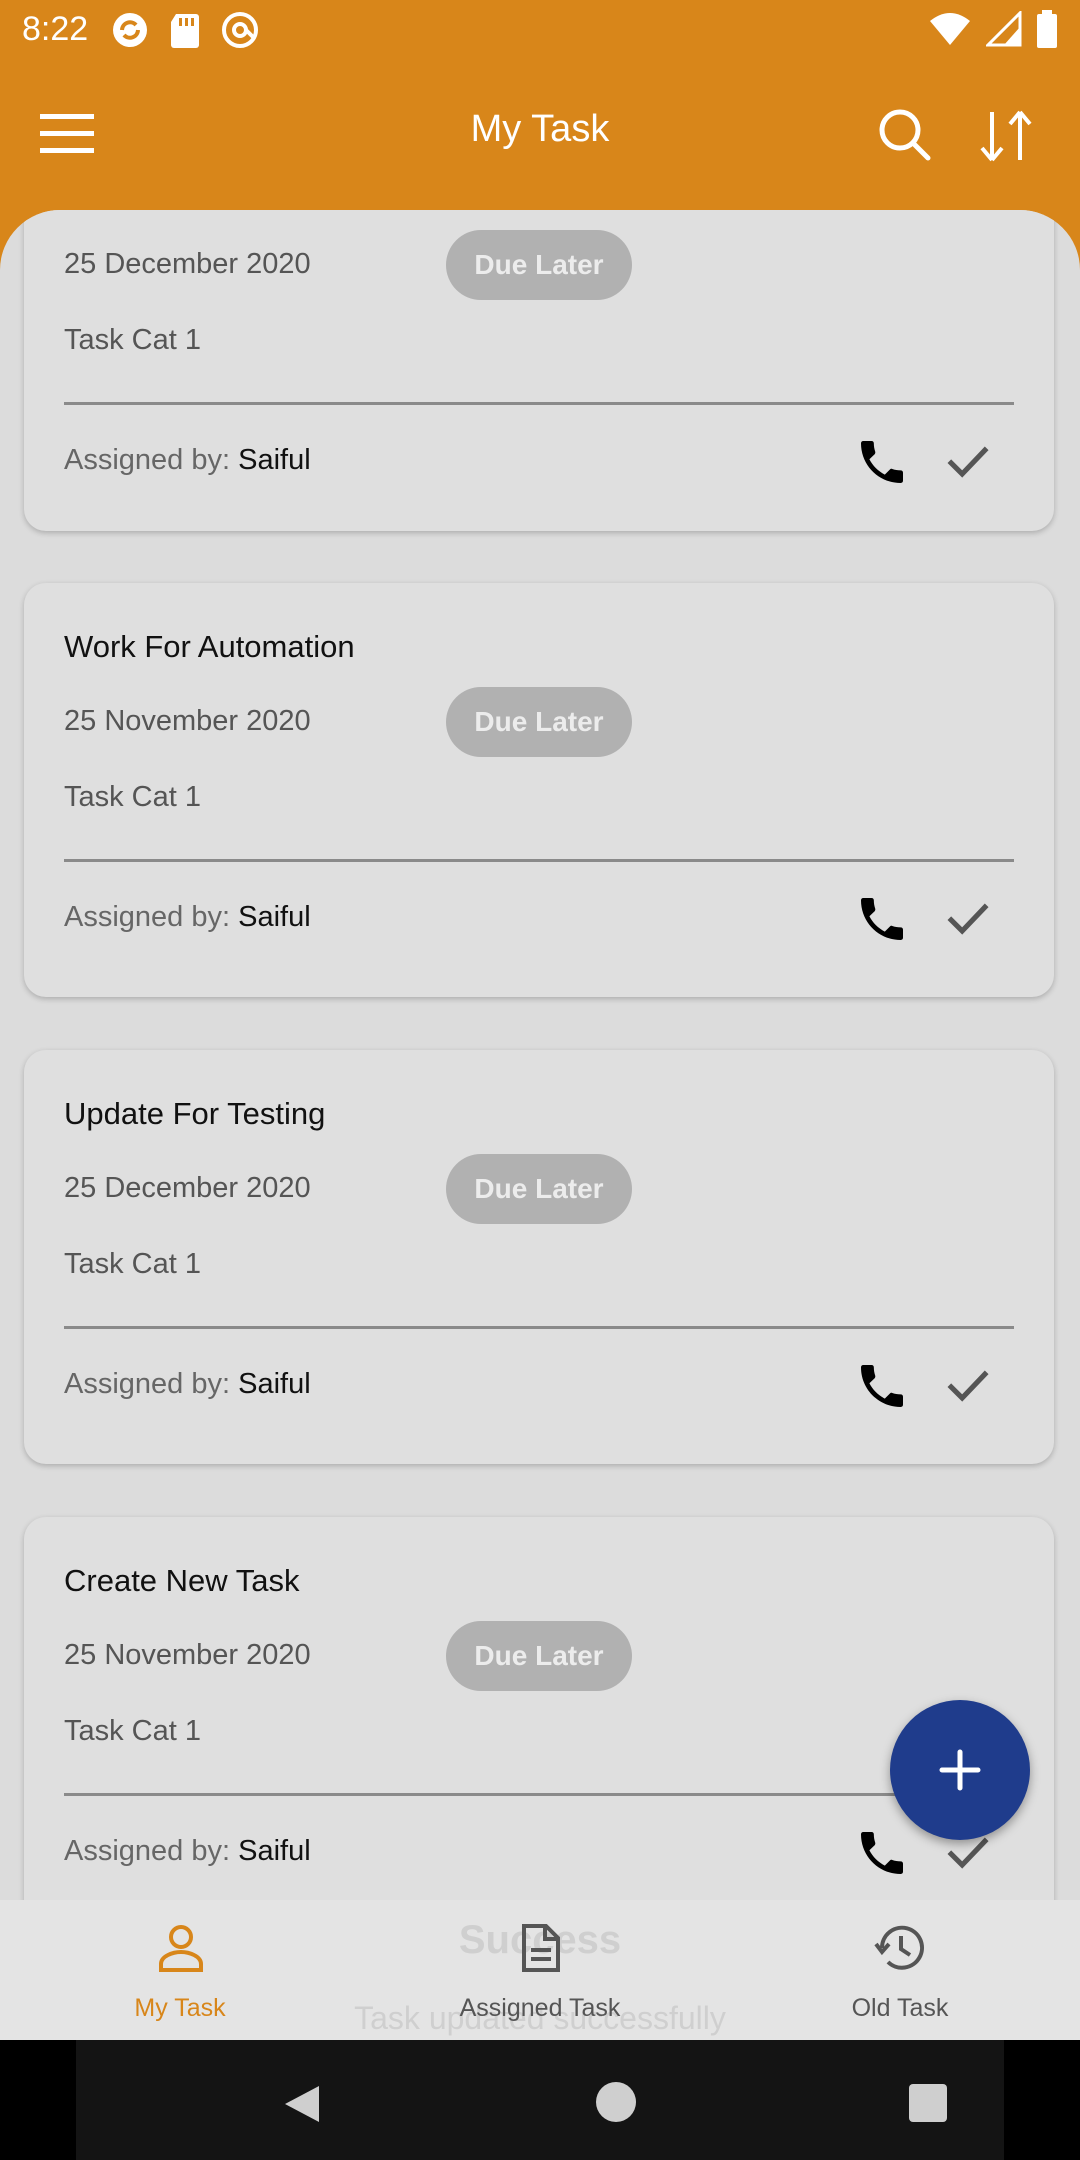 This screenshot has width=1080, height=2160. What do you see at coordinates (55, 29) in the screenshot?
I see `status-time: 8:22` at bounding box center [55, 29].